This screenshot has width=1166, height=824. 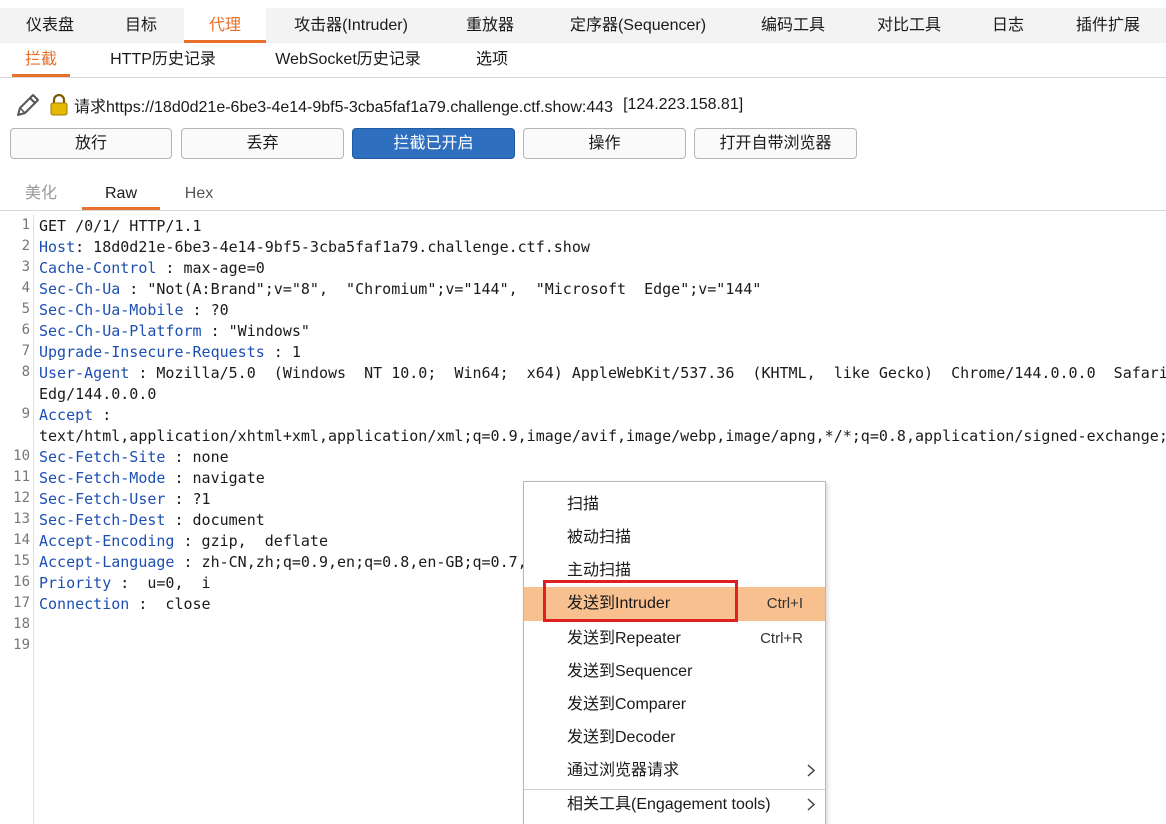 What do you see at coordinates (490, 25) in the screenshot?
I see `tab-repeater: 重放器` at bounding box center [490, 25].